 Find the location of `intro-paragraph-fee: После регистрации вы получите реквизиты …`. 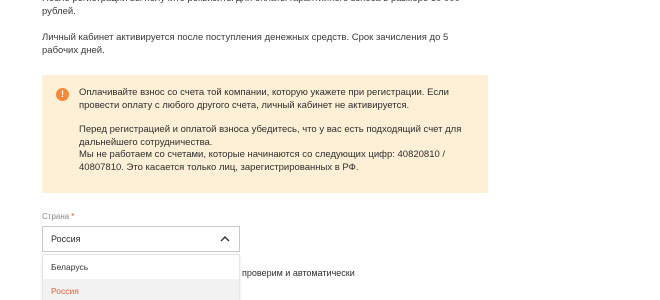

intro-paragraph-fee: После регистрации вы получите реквизиты … is located at coordinates (251, 8).